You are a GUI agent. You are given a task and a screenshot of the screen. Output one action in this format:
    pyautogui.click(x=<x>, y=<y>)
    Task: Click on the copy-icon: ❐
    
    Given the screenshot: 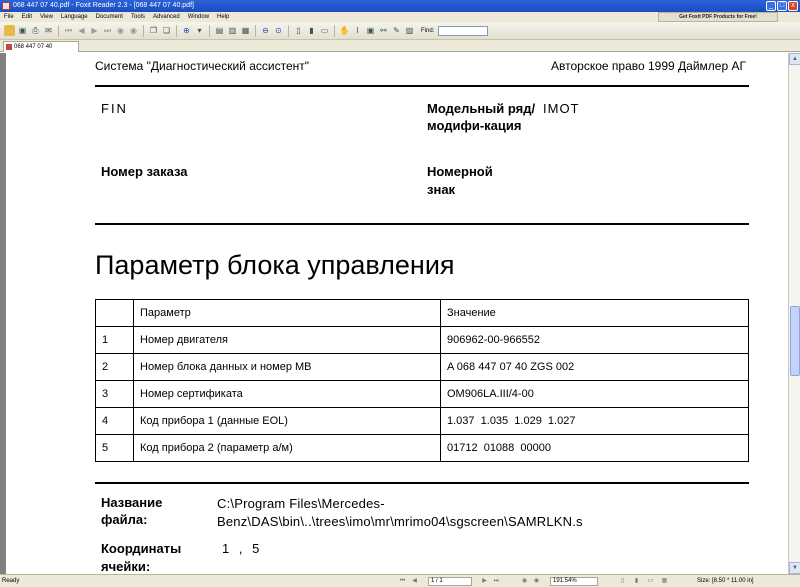 What is the action you would take?
    pyautogui.click(x=153, y=30)
    